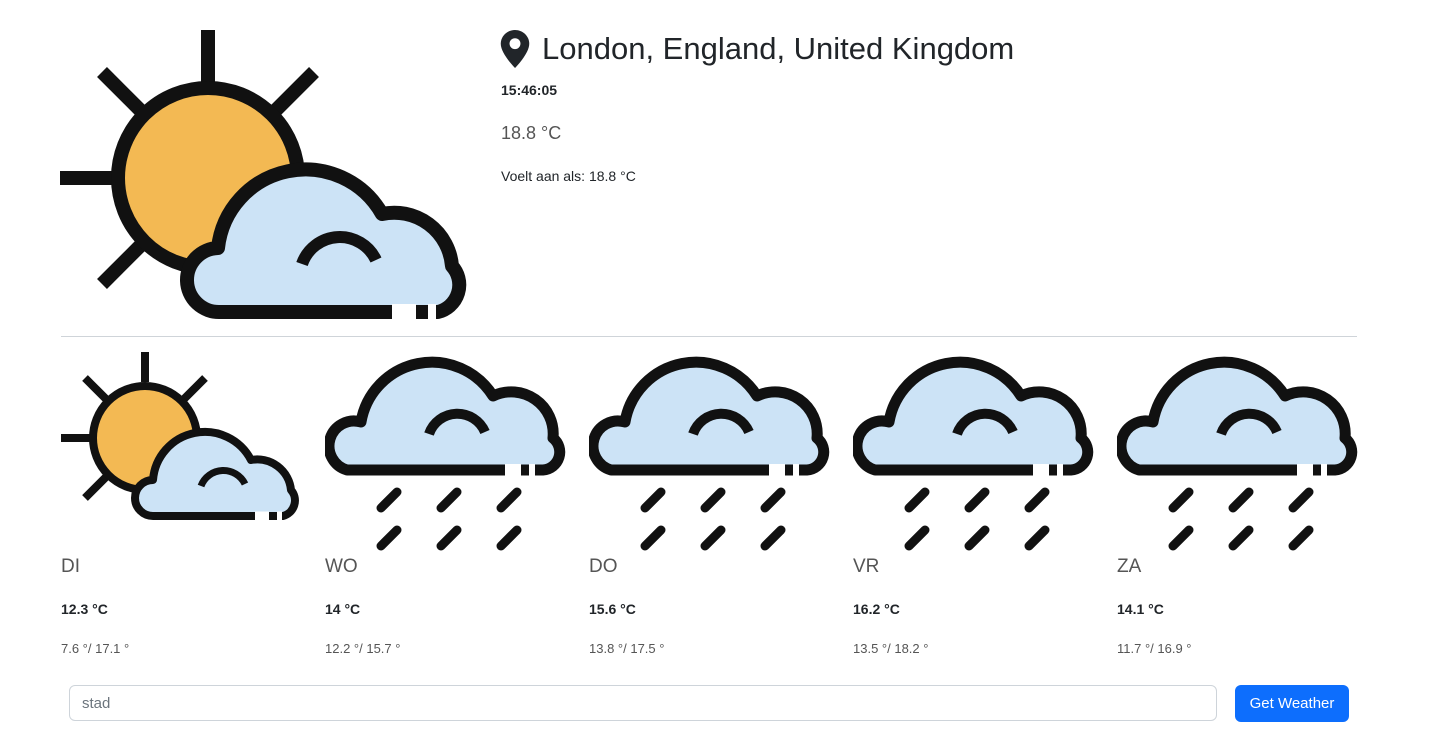  I want to click on forecast-temperature: 15.6 °C, so click(612, 609).